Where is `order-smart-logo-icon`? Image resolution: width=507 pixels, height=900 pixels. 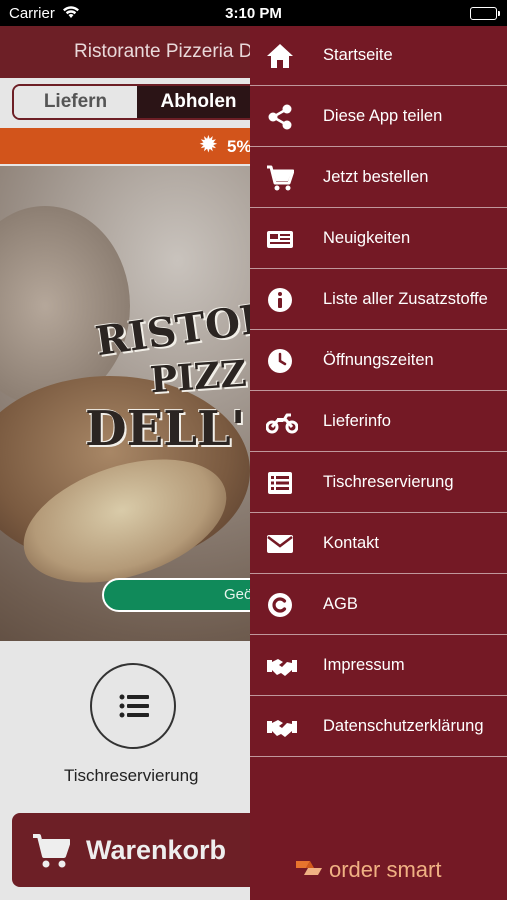 order-smart-logo-icon is located at coordinates (309, 870).